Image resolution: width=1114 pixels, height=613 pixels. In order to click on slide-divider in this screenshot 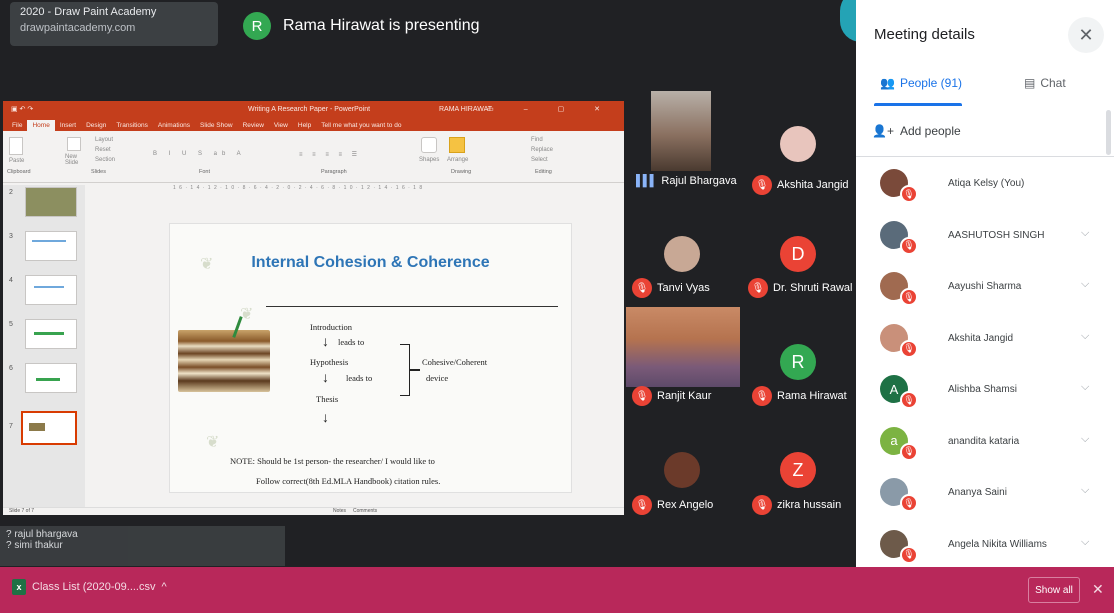, I will do `click(412, 306)`.